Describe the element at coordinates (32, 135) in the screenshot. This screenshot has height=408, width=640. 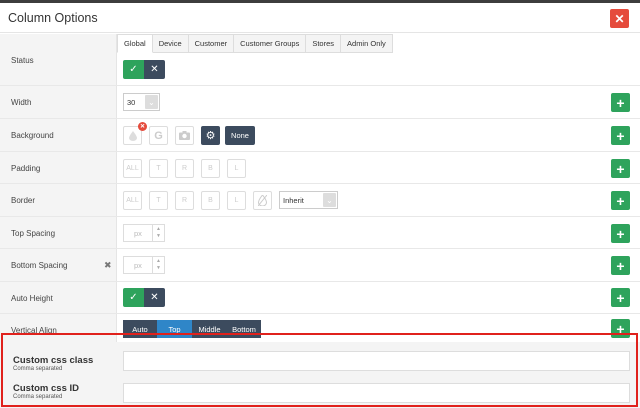
I see `background-label: Background` at that location.